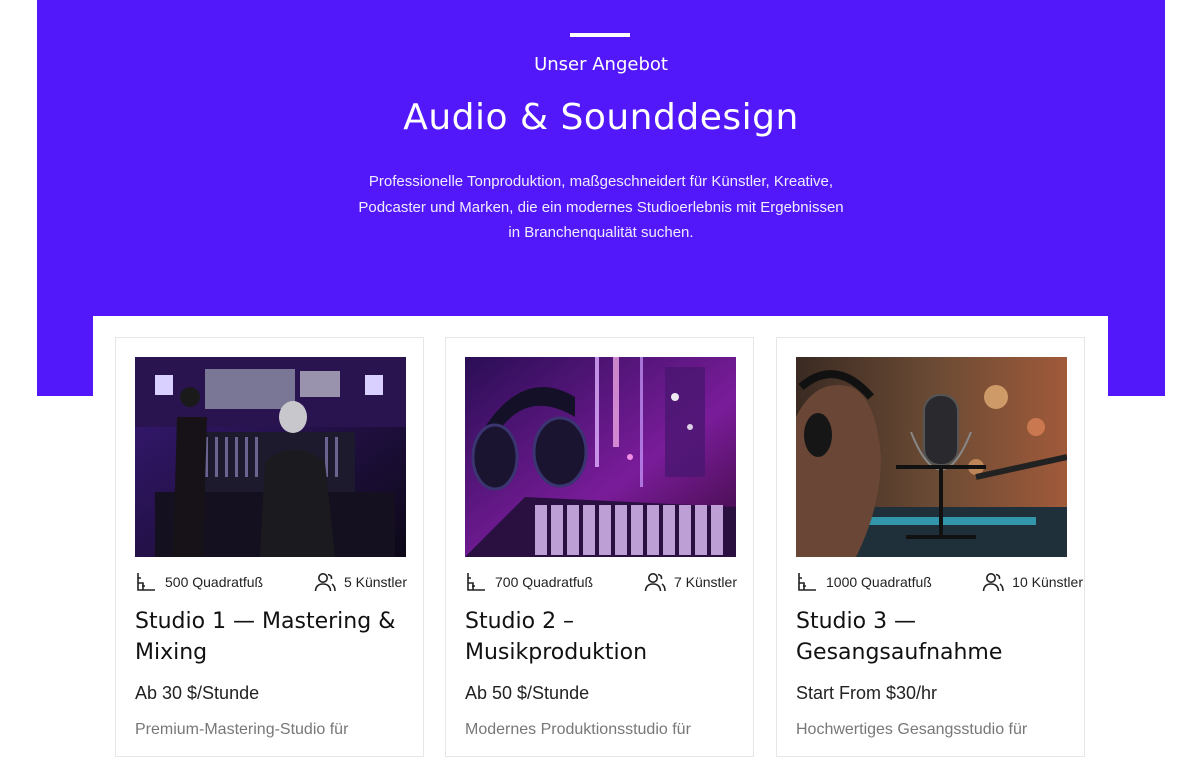  What do you see at coordinates (271, 583) in the screenshot?
I see `studio-1-meta: 500 Quadratfuß 5 Künstler` at bounding box center [271, 583].